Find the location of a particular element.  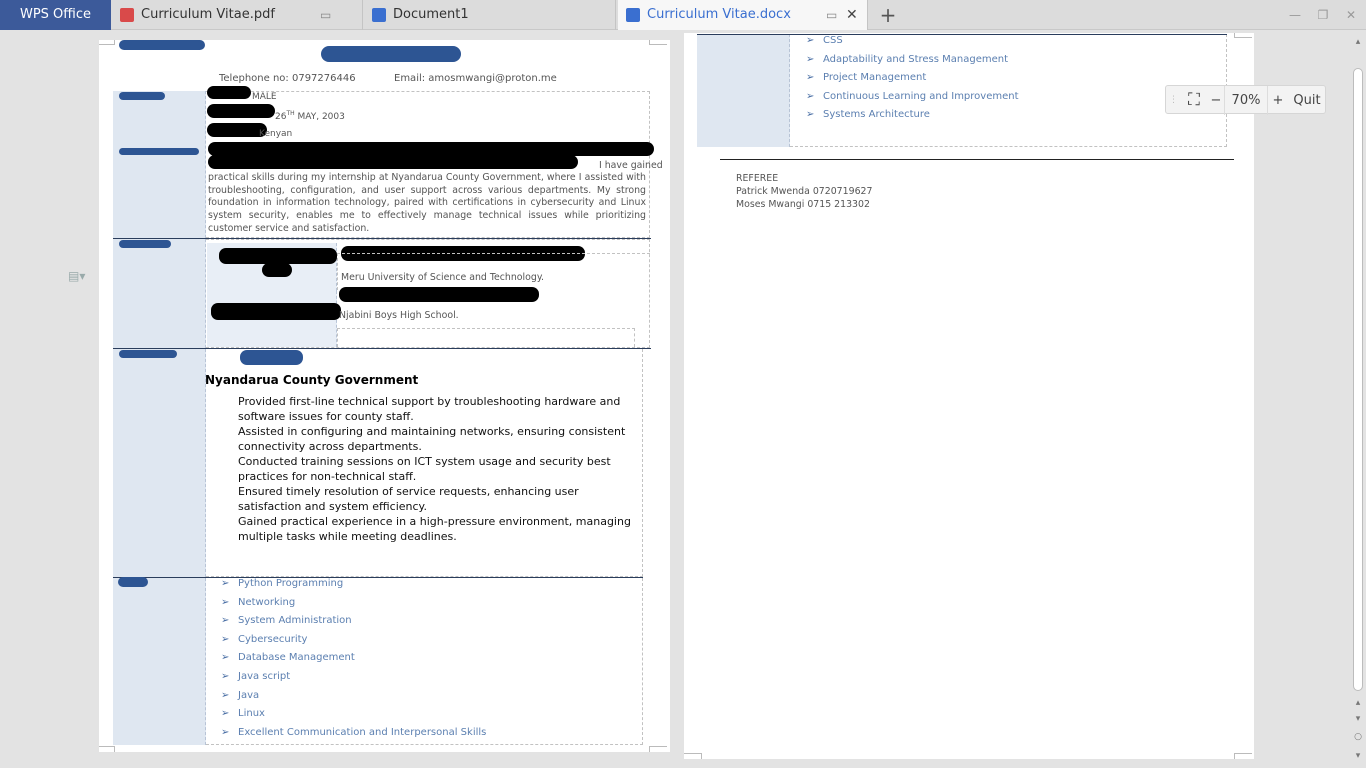

skill-item: ➢ Continuous Learning and Improvement is located at coordinates (912, 96).